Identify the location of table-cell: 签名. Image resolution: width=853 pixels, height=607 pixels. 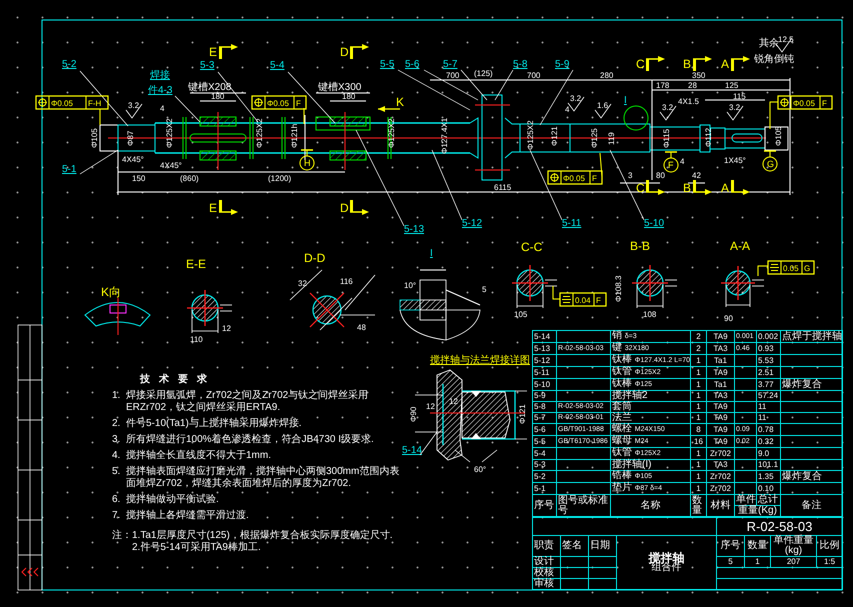
(572, 545).